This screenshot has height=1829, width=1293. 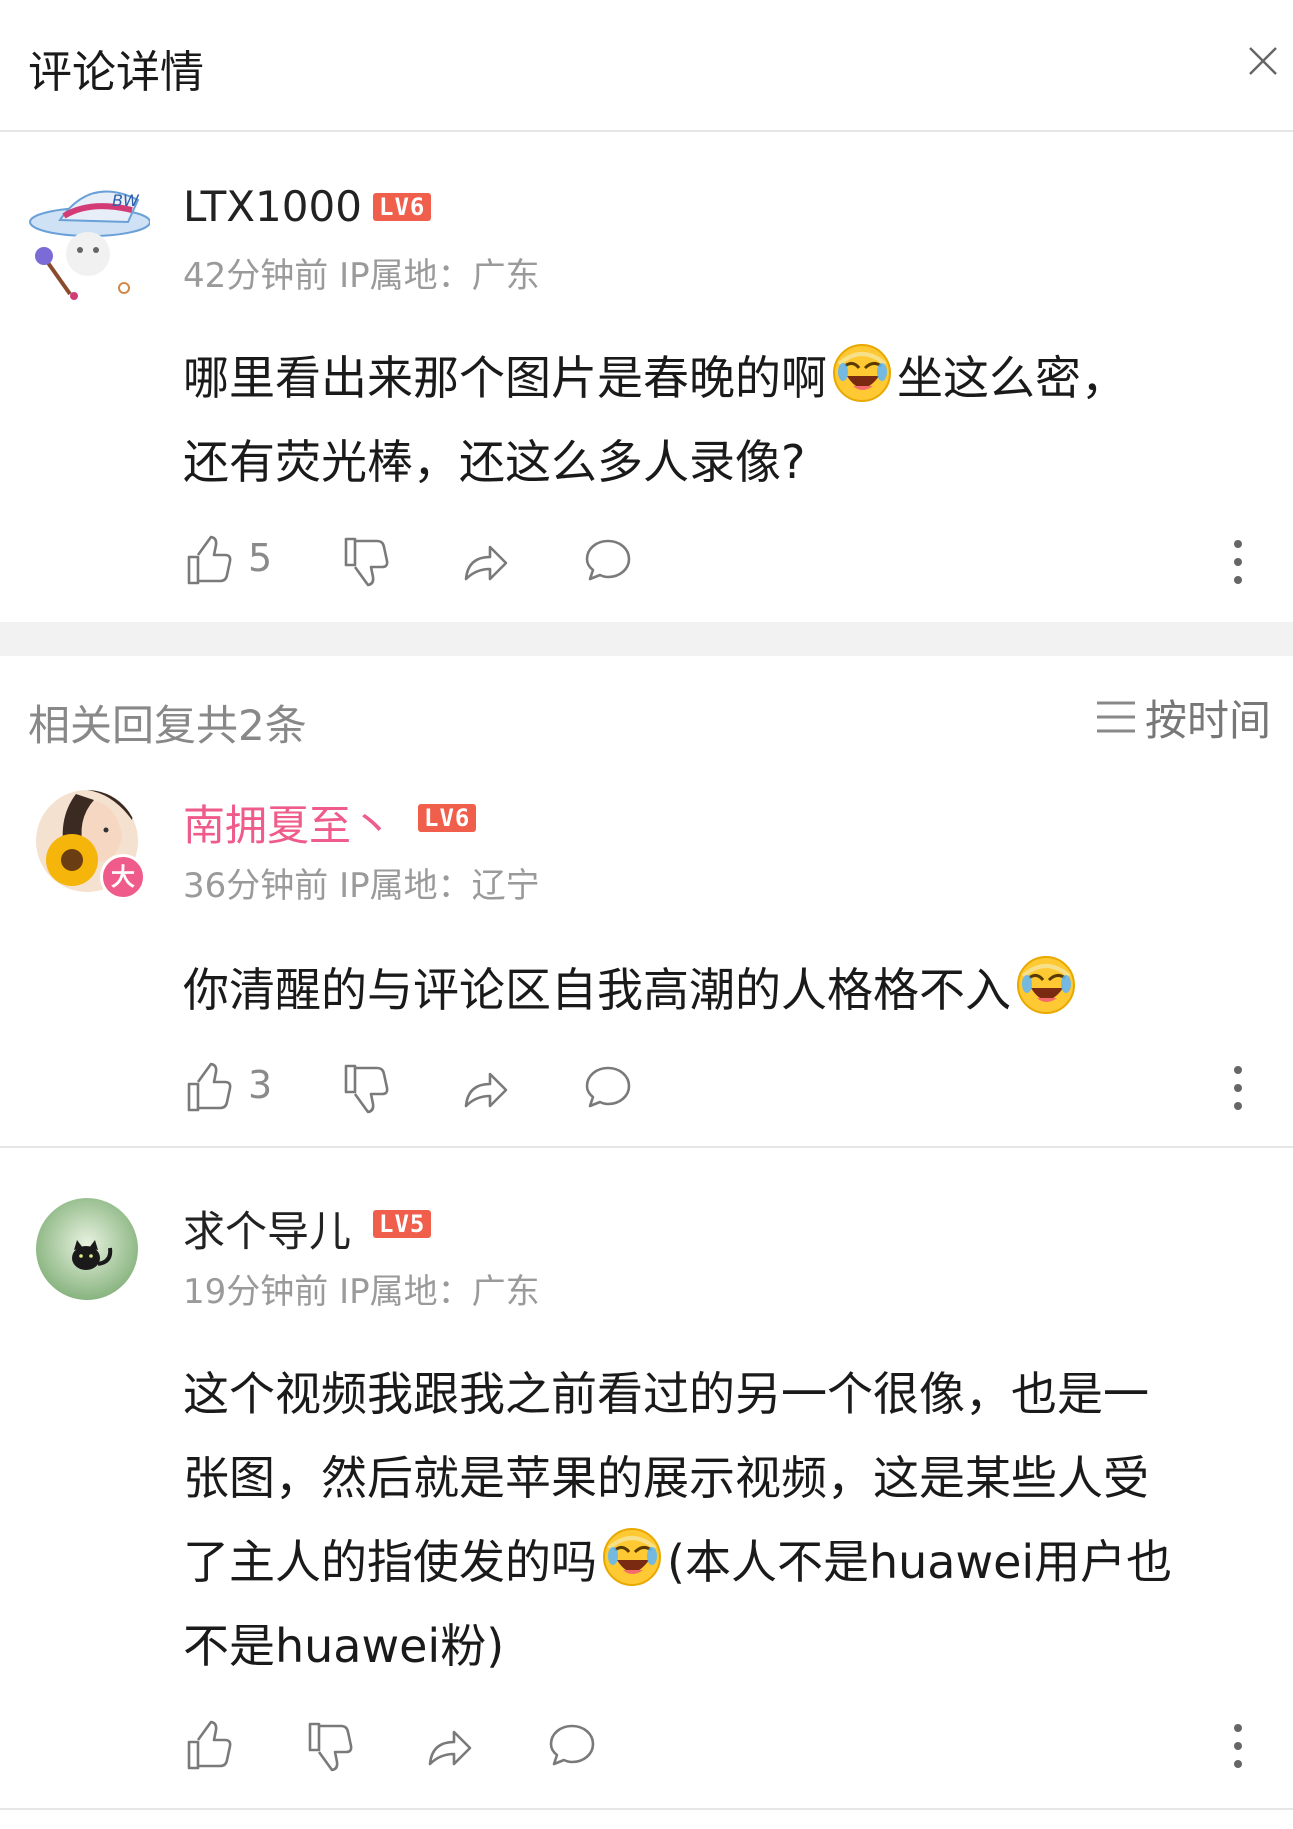 I want to click on like-count: 3, so click(x=260, y=1085).